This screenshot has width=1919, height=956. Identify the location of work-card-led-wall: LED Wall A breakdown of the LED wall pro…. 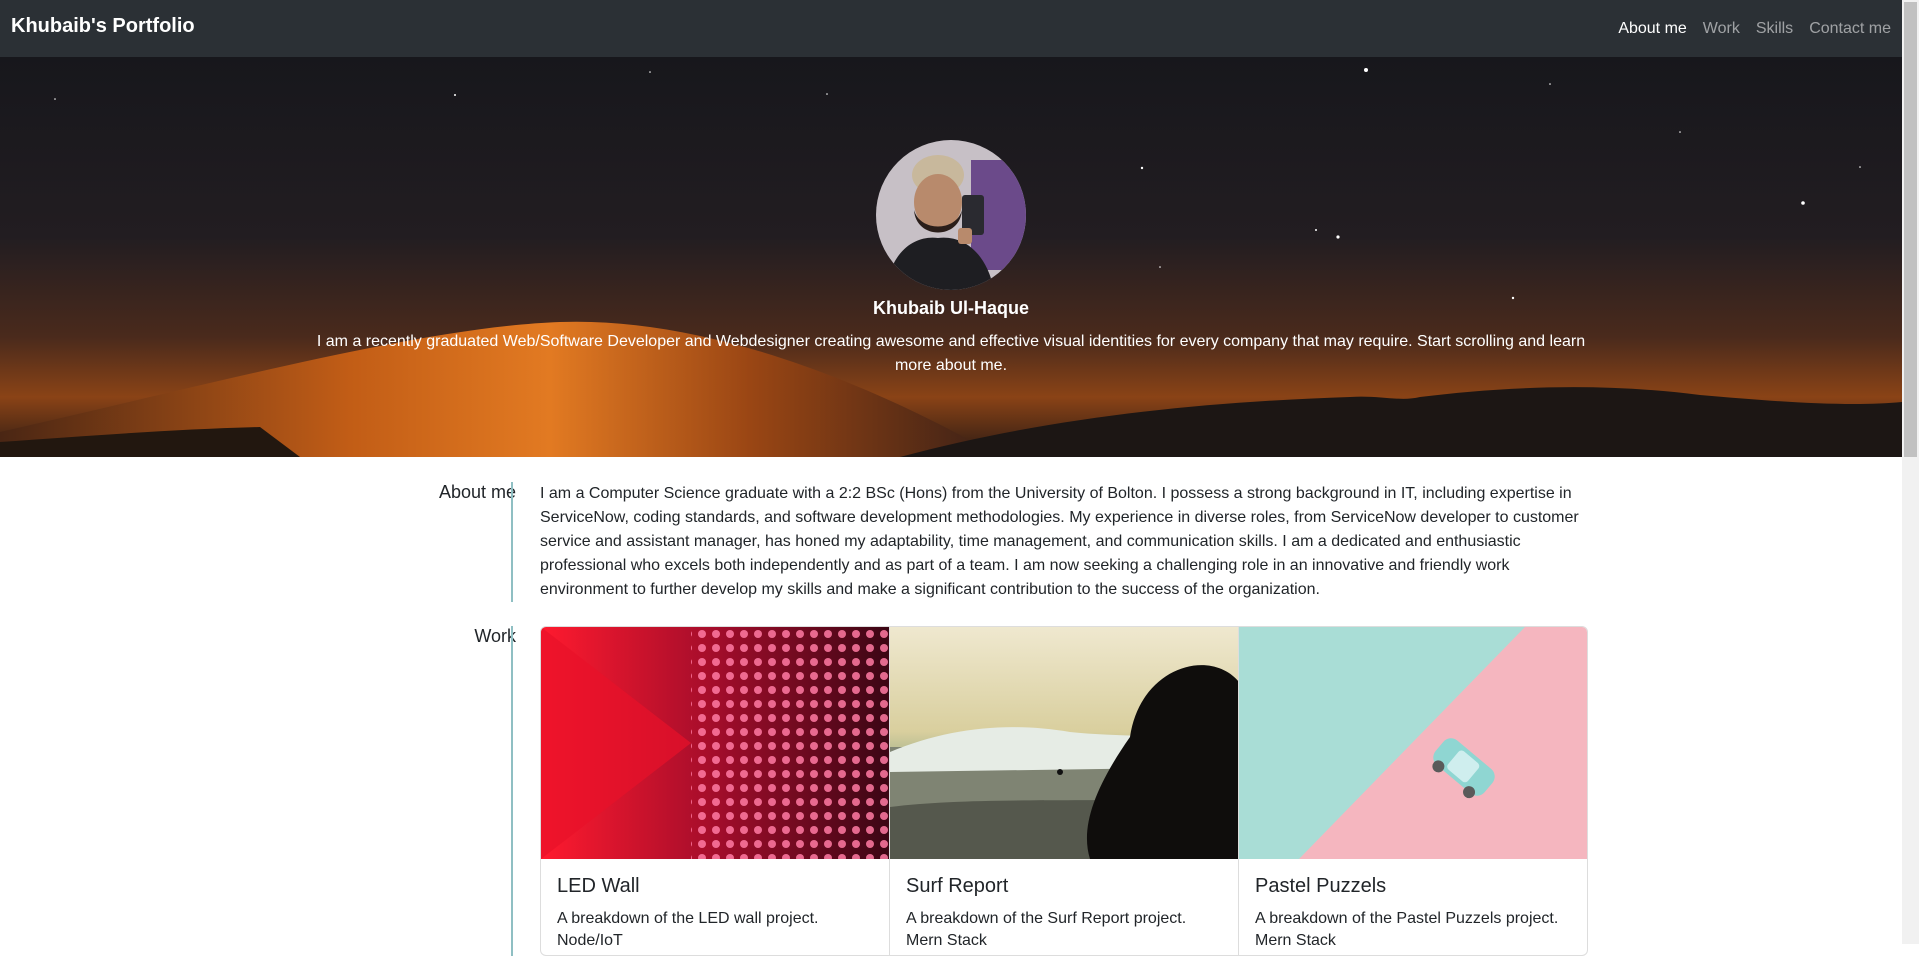
(715, 791).